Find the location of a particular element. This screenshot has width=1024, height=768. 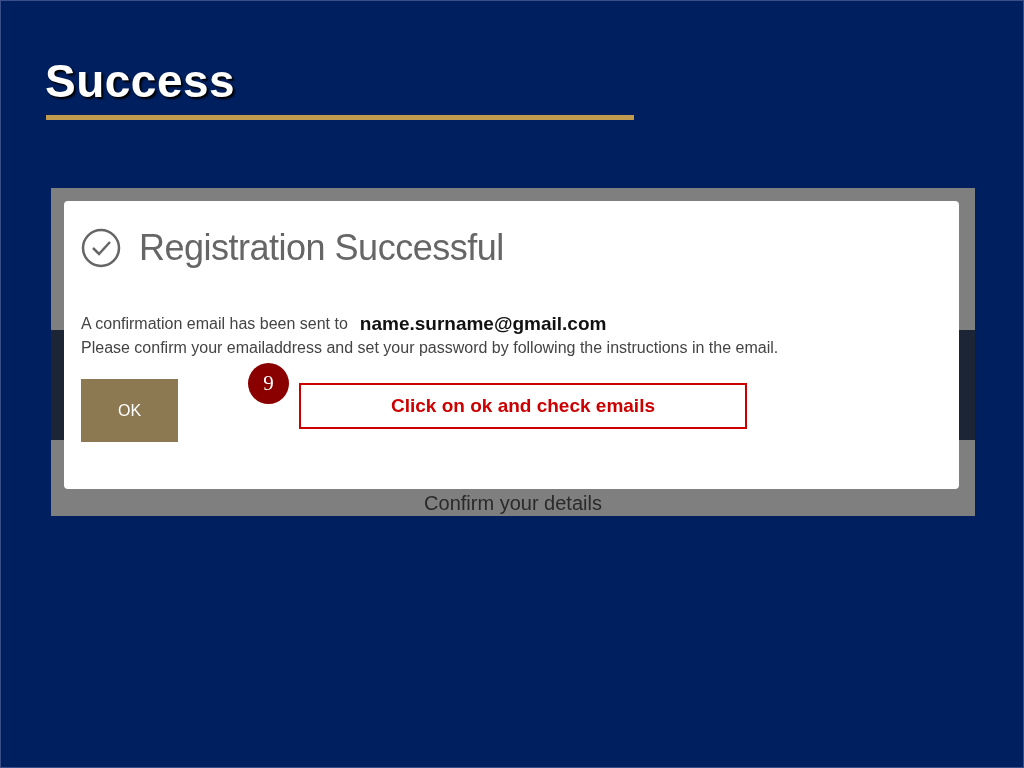

message-text: A confirmation email has been sent to is located at coordinates (214, 324).